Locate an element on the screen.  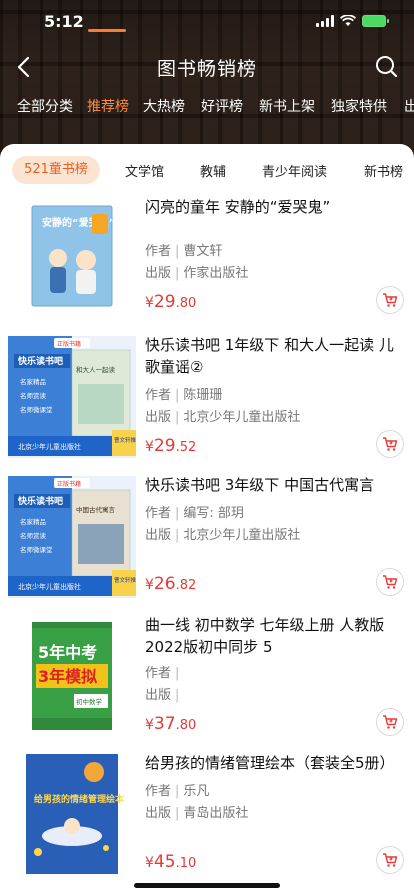
cover-recommend: 曹文轩推荐 is located at coordinates (125, 580).